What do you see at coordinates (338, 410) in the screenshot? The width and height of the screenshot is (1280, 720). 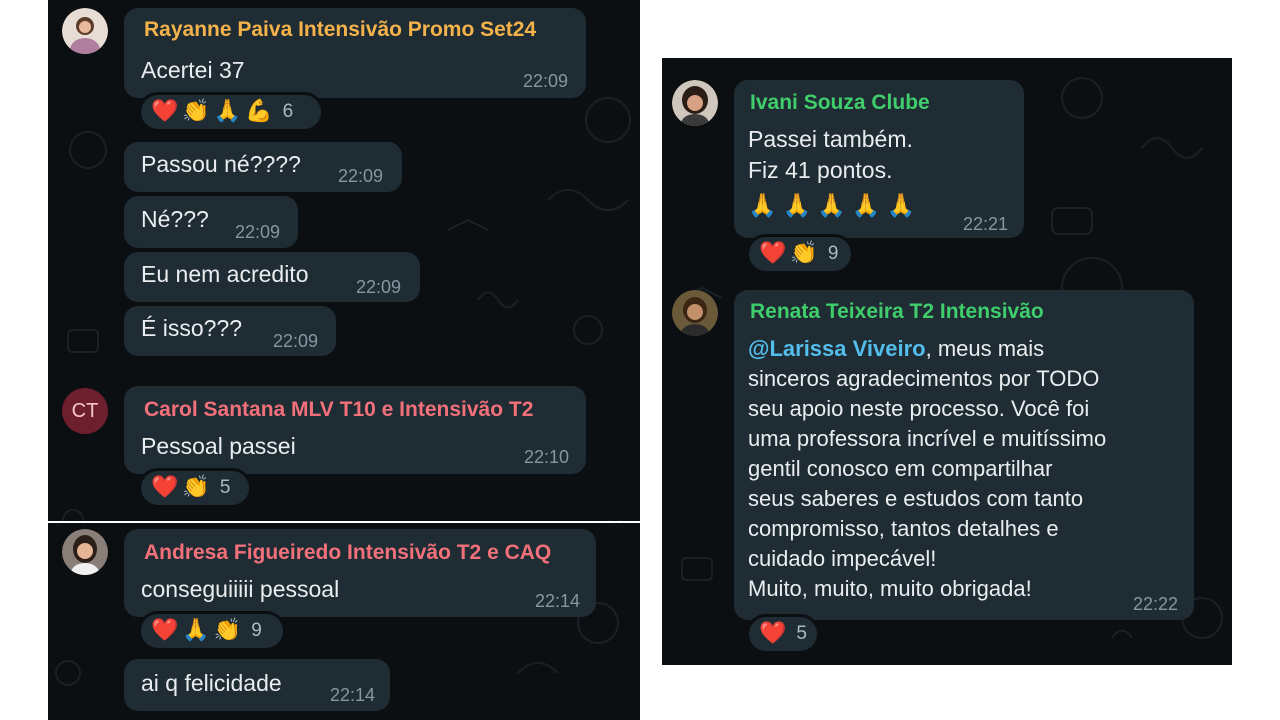 I see `sender-name: Carol Santana MLV T10 e Intensivão T2` at bounding box center [338, 410].